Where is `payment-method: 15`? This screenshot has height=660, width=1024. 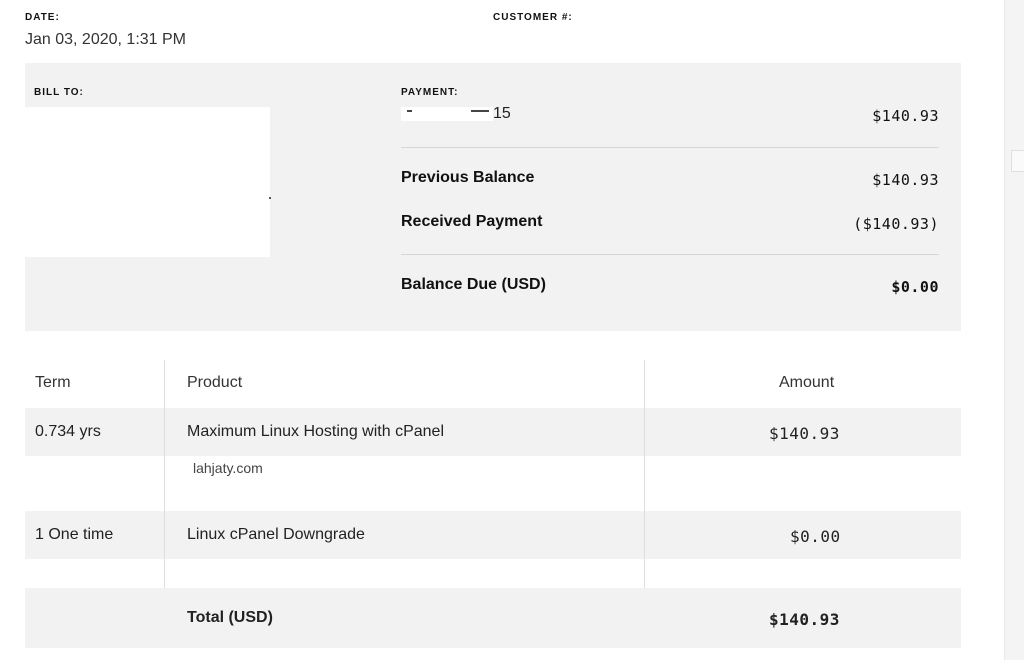
payment-method: 15 is located at coordinates (456, 114).